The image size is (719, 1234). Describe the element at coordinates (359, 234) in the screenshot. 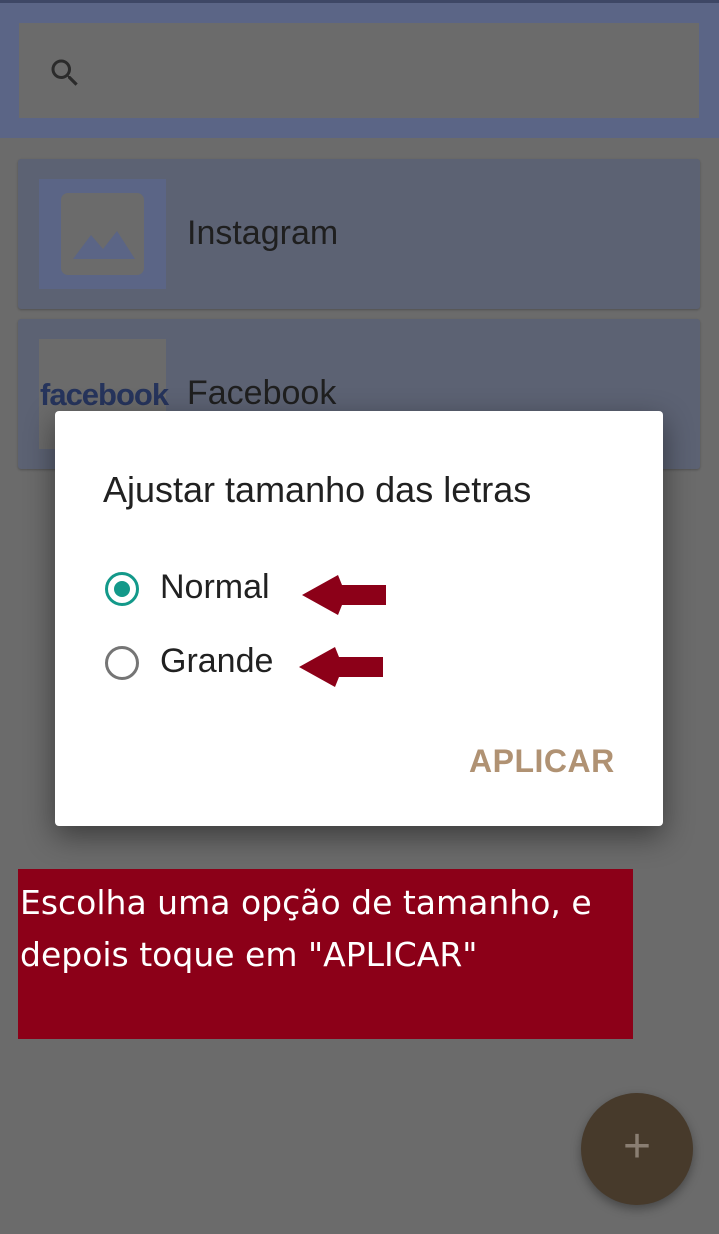

I see `app-card-instagram: Instagram` at that location.